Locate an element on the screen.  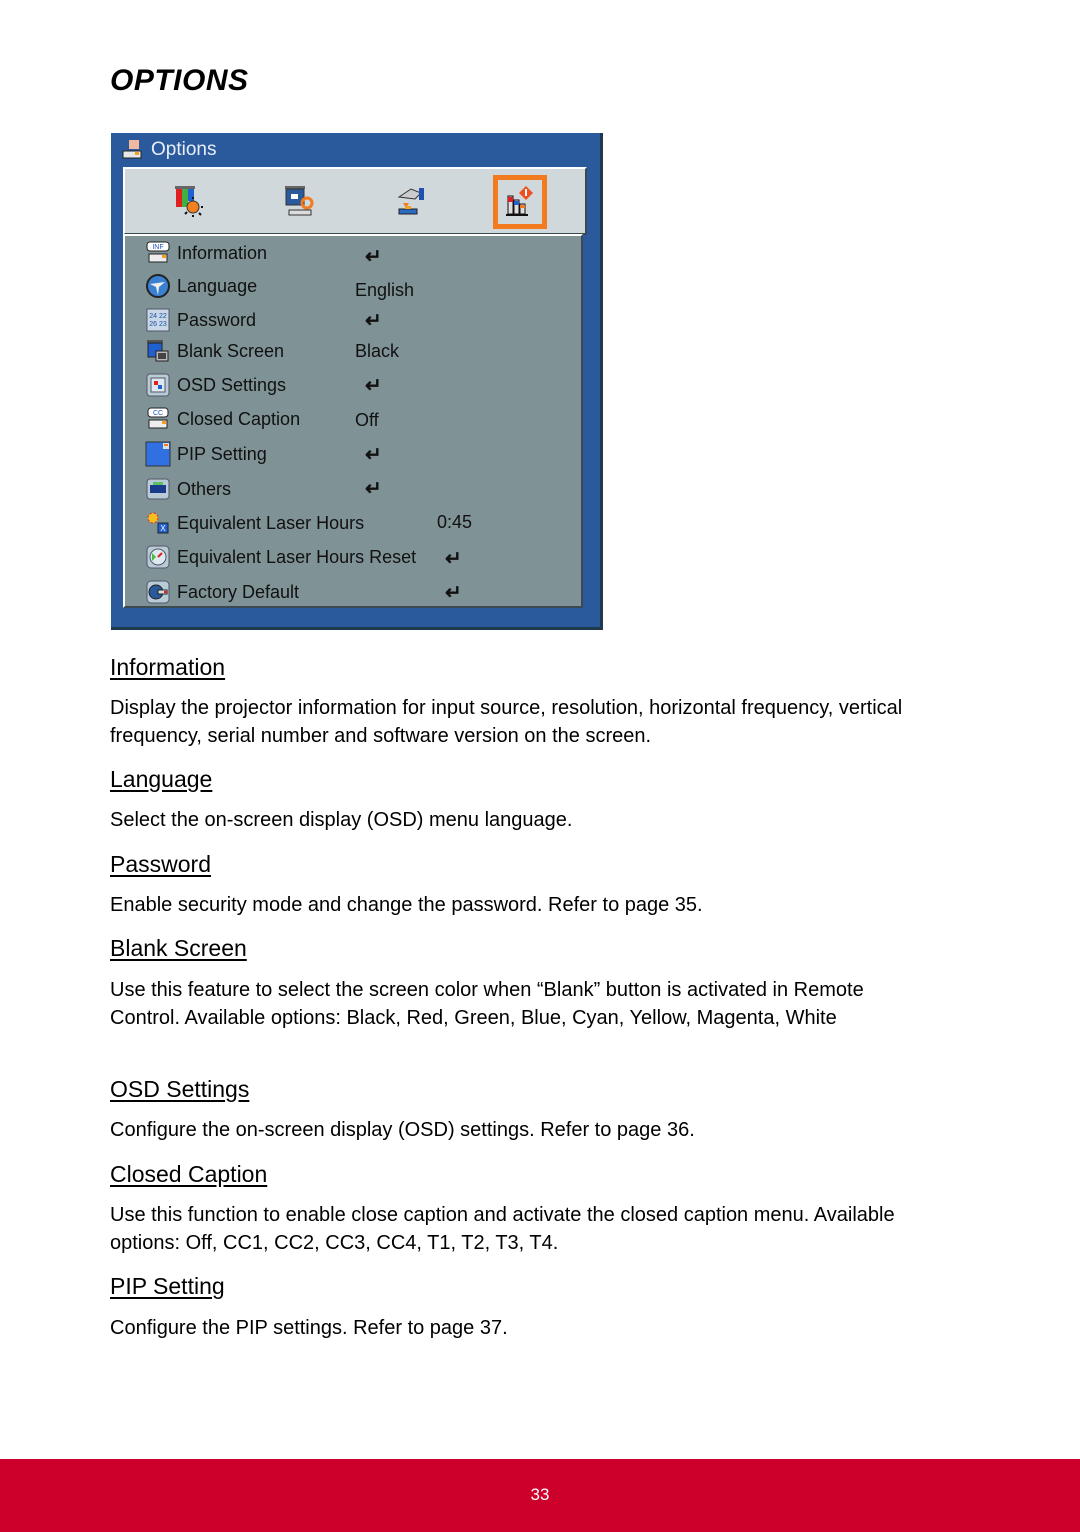
osd-item-language: Language is located at coordinates (201, 286).